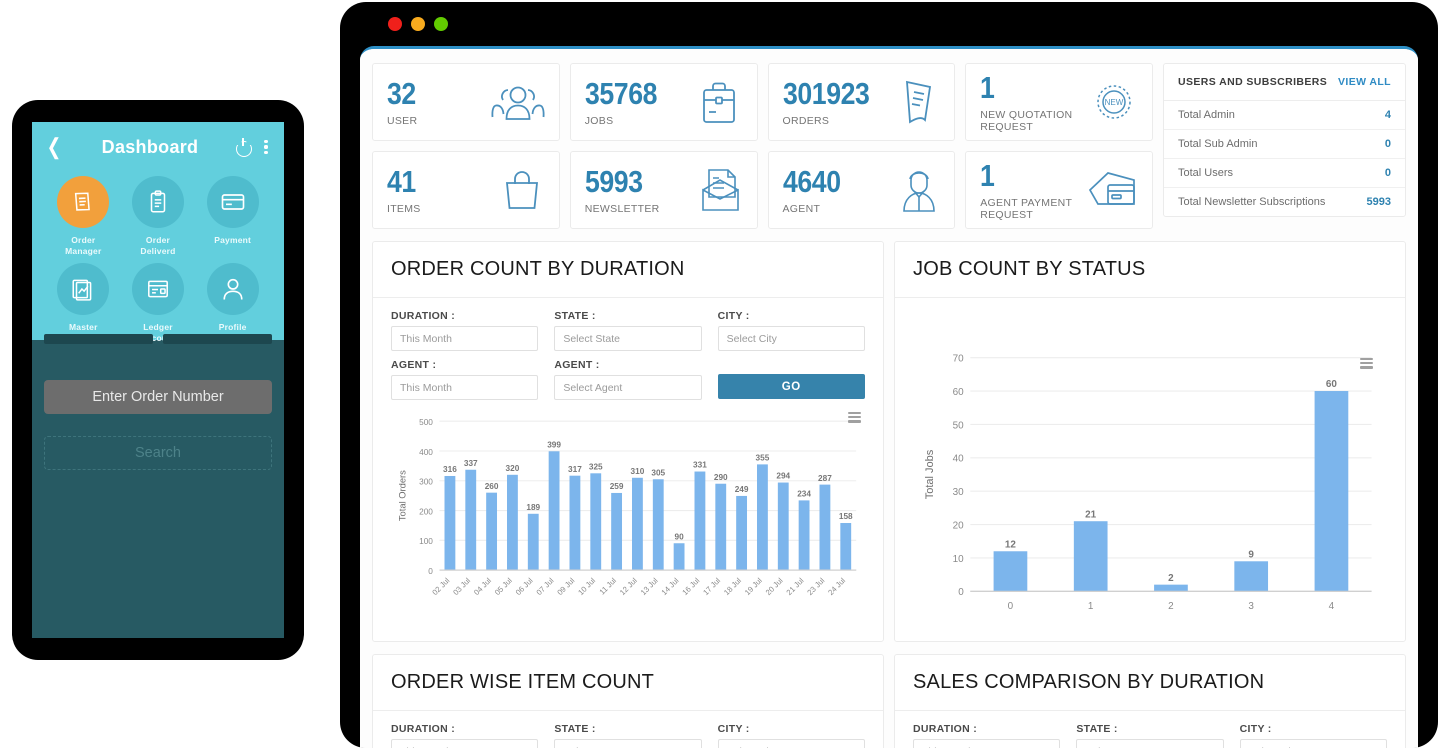 The width and height of the screenshot is (1448, 750). What do you see at coordinates (503, 586) in the screenshot?
I see `svg-text: 05 Jul` at bounding box center [503, 586].